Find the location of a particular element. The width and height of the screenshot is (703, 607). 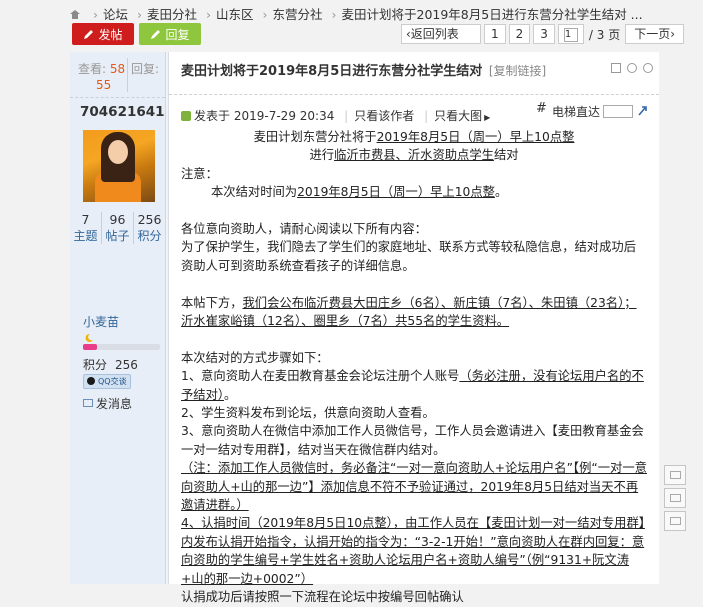

thread-title: 麦田计划将于2019年8月5日进行东营分社学生结对 [复制链接] is located at coordinates (364, 71).